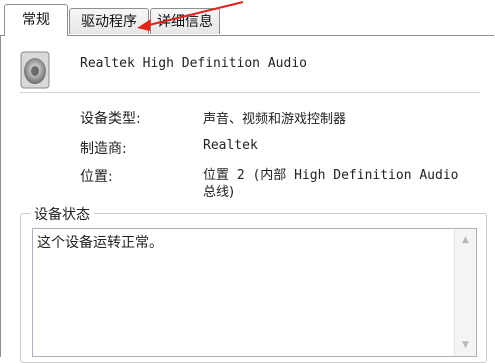 The height and width of the screenshot is (363, 495). What do you see at coordinates (275, 119) in the screenshot?
I see `device-type-value: 声音、视频和游戏控制器` at bounding box center [275, 119].